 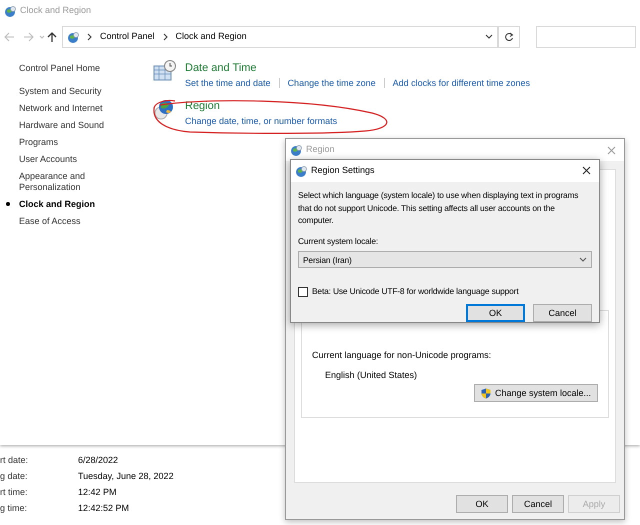 I want to click on window-title: Clock and Region, so click(x=56, y=11).